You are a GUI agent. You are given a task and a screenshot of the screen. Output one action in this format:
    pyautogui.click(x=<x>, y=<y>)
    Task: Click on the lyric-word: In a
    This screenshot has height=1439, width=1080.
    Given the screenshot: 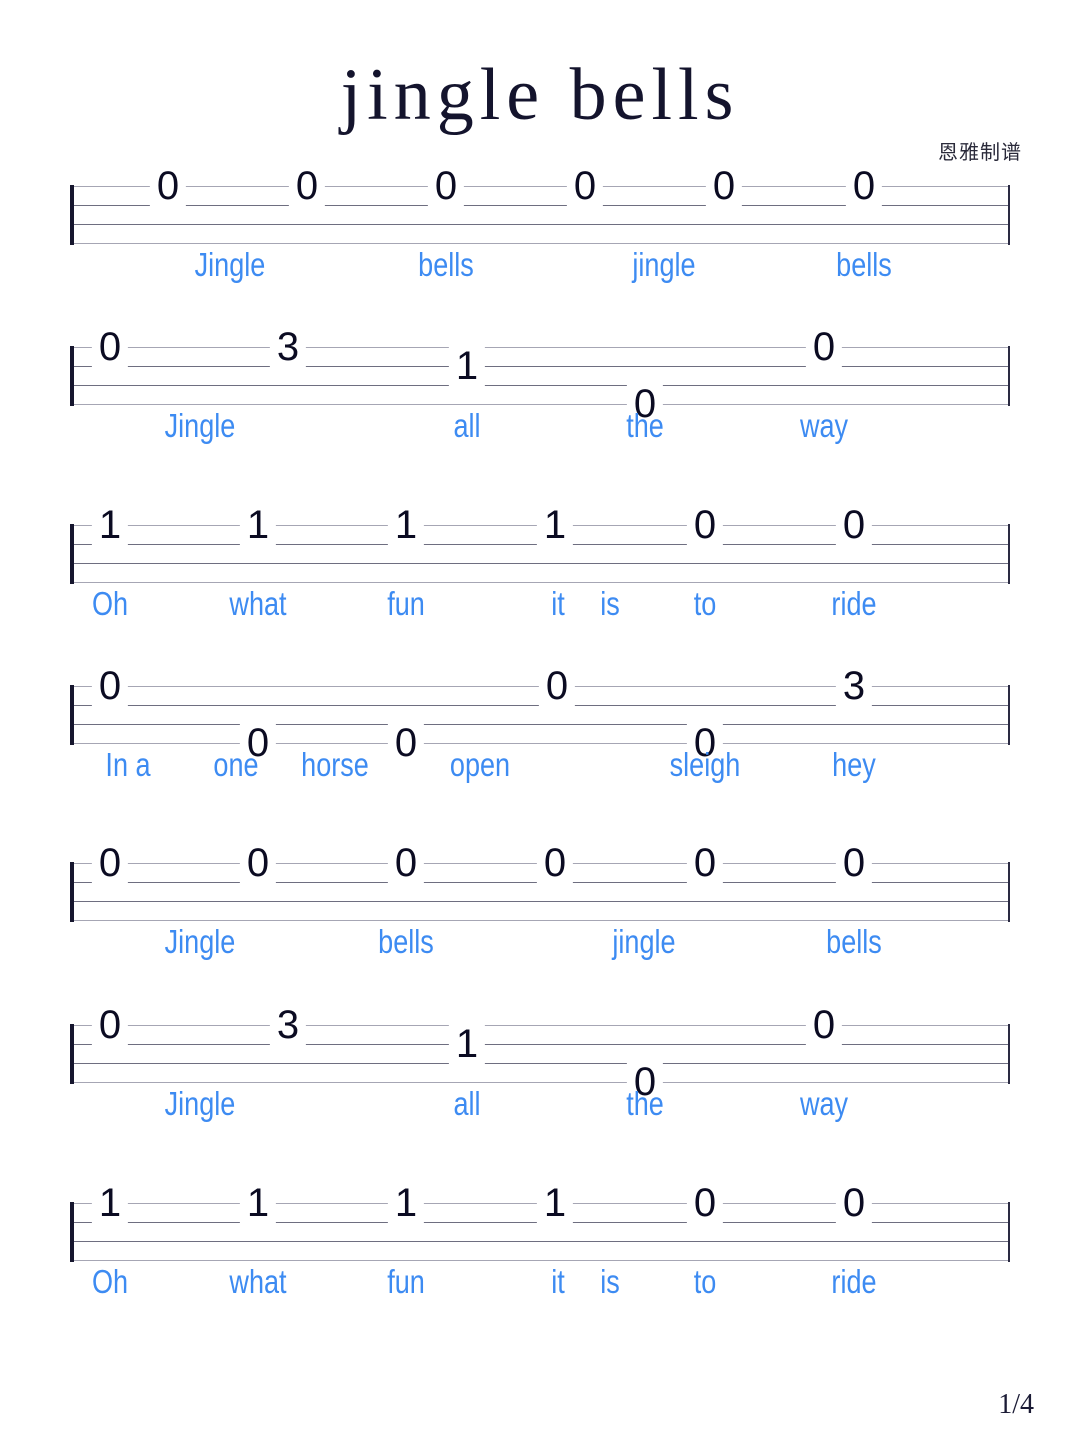 What is the action you would take?
    pyautogui.click(x=127, y=764)
    